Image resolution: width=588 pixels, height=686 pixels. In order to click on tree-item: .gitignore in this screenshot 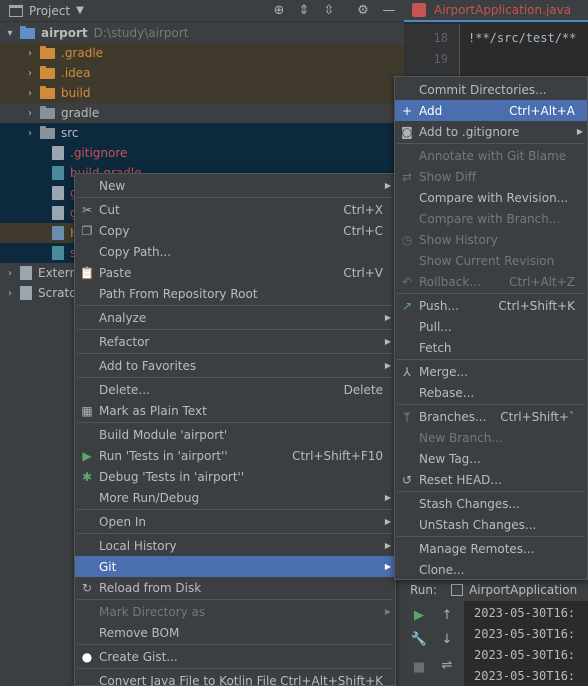, I will do `click(202, 153)`.